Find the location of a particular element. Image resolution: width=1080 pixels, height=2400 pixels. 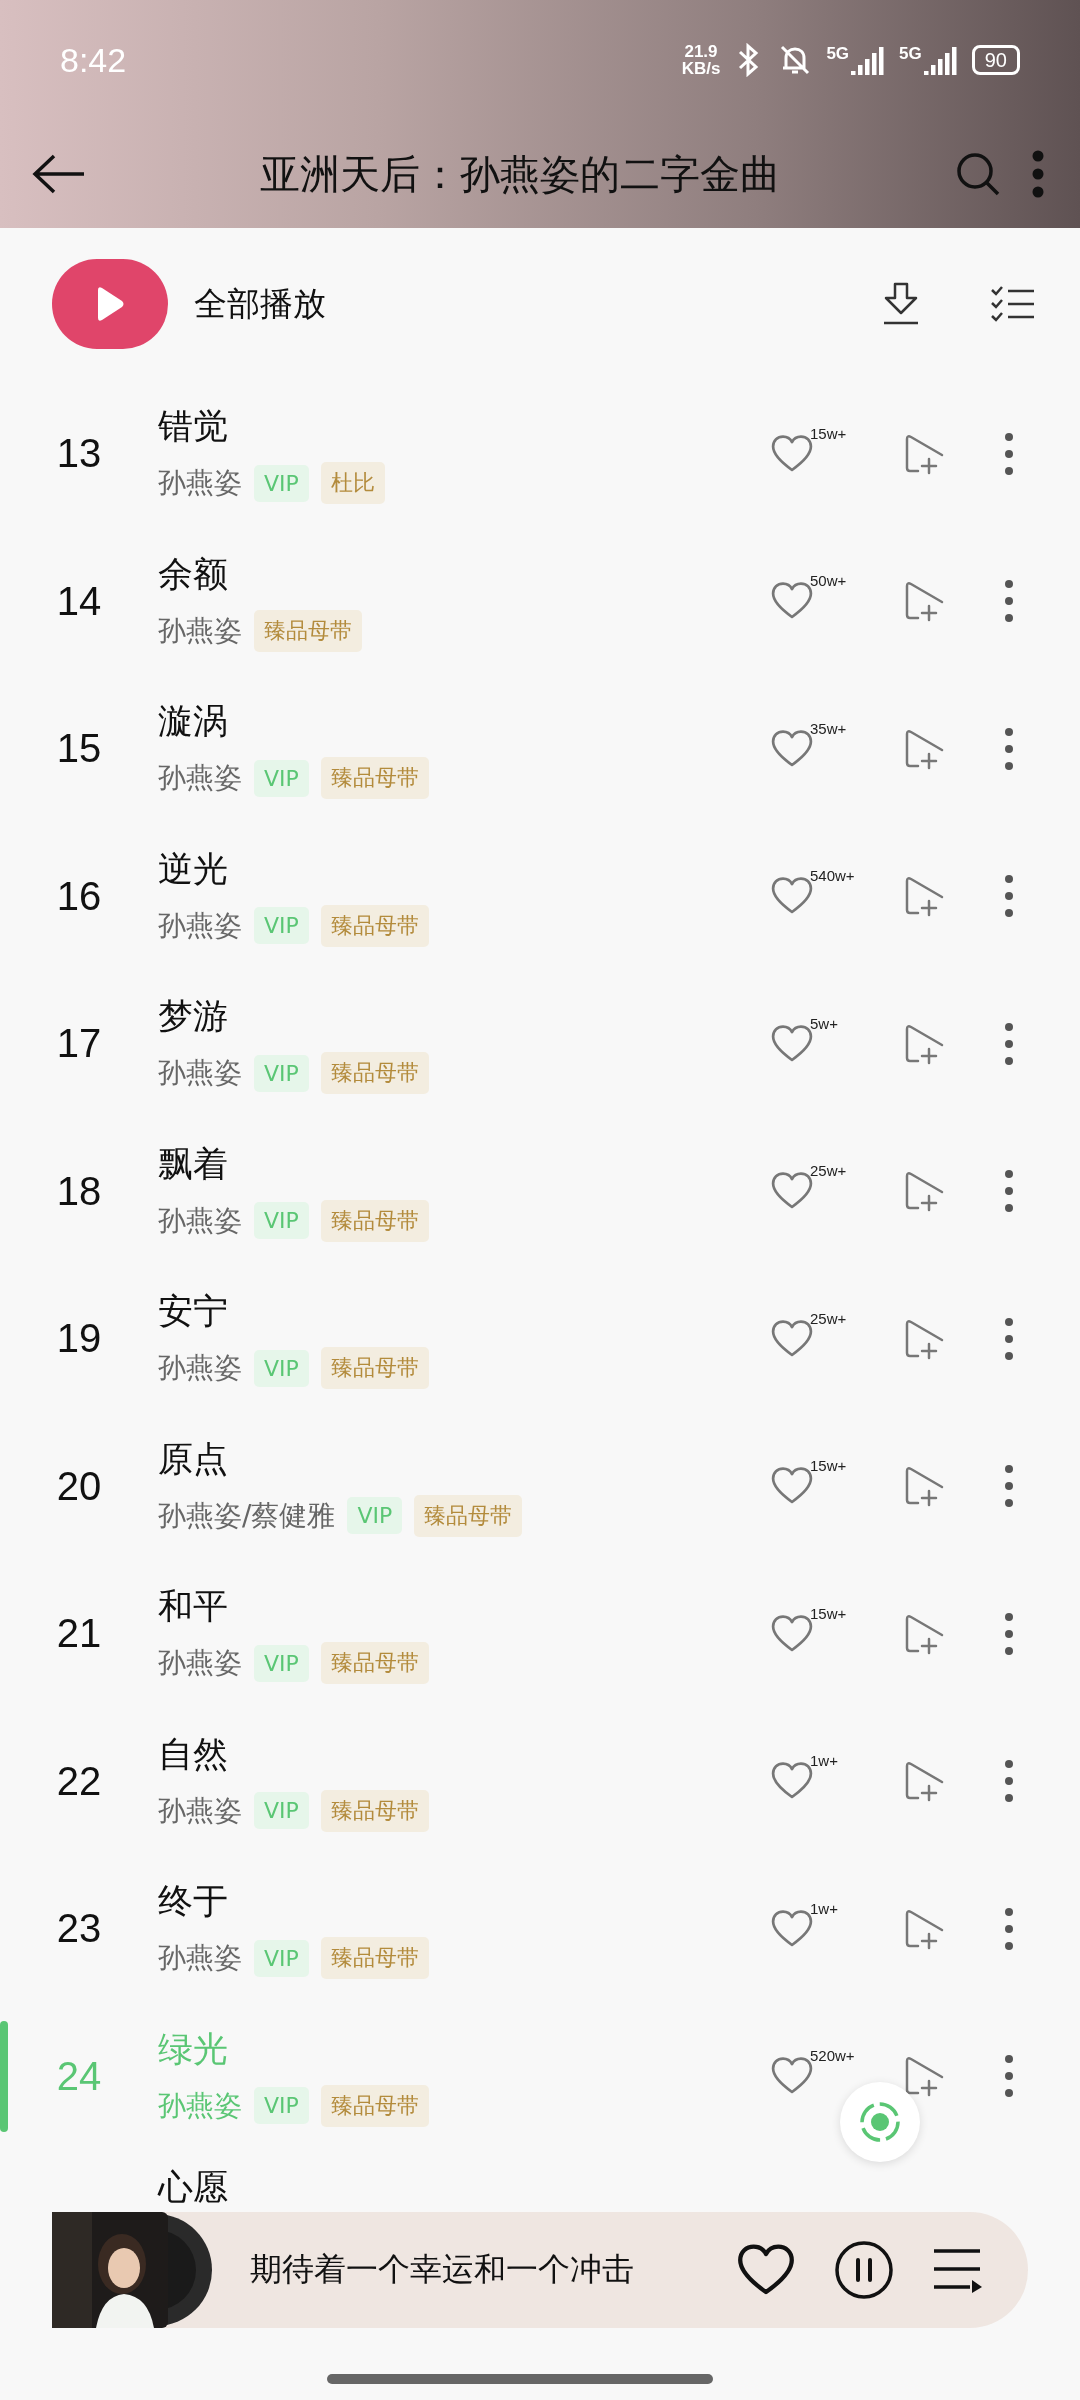

song-title: 逆光 is located at coordinates (193, 869).